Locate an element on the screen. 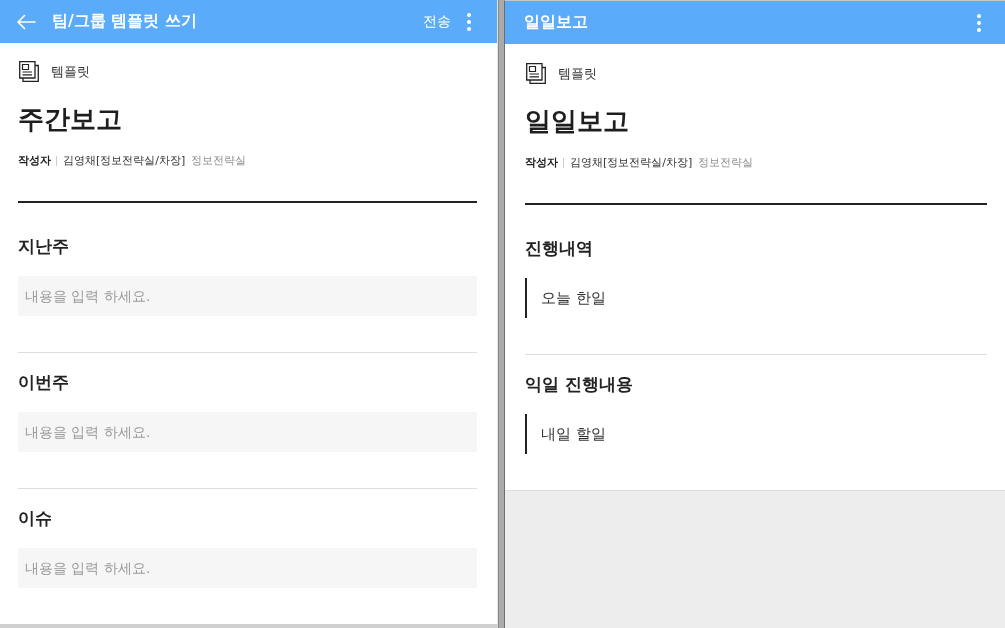 Image resolution: width=1005 pixels, height=628 pixels. send-button: 전송 is located at coordinates (437, 21).